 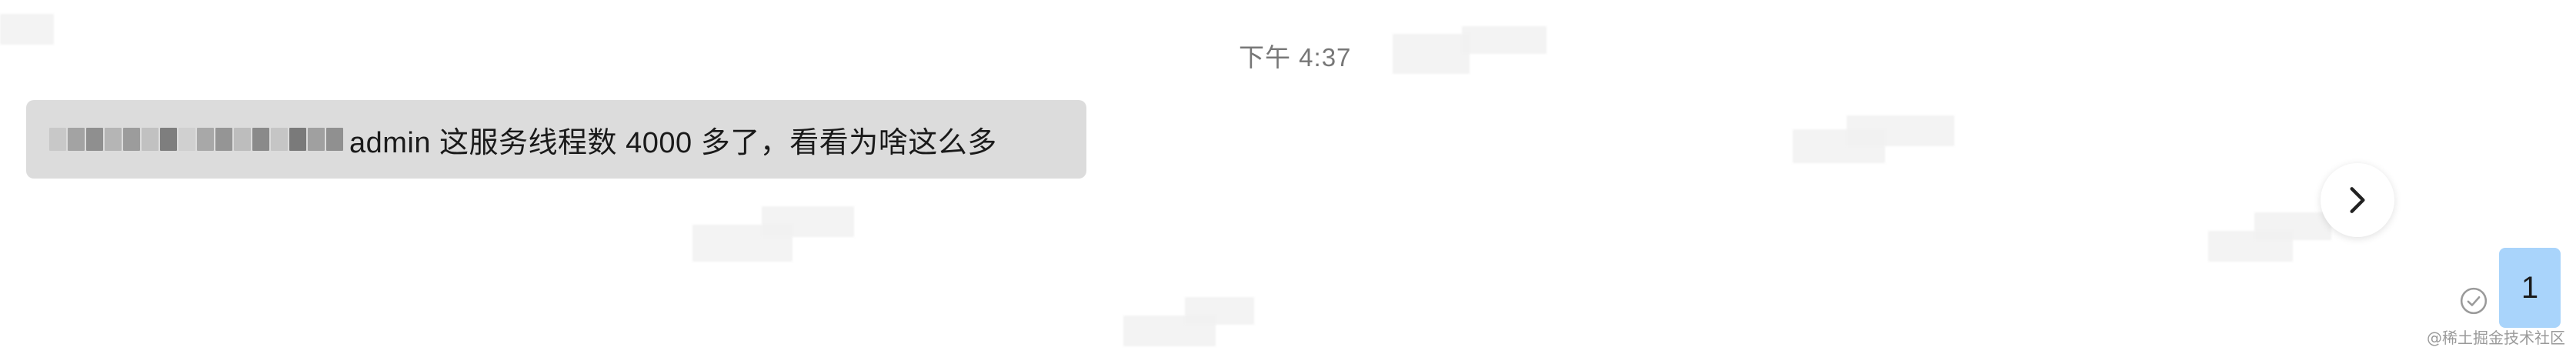 What do you see at coordinates (2496, 338) in the screenshot?
I see `site-watermark: @稀土掘金技术社区` at bounding box center [2496, 338].